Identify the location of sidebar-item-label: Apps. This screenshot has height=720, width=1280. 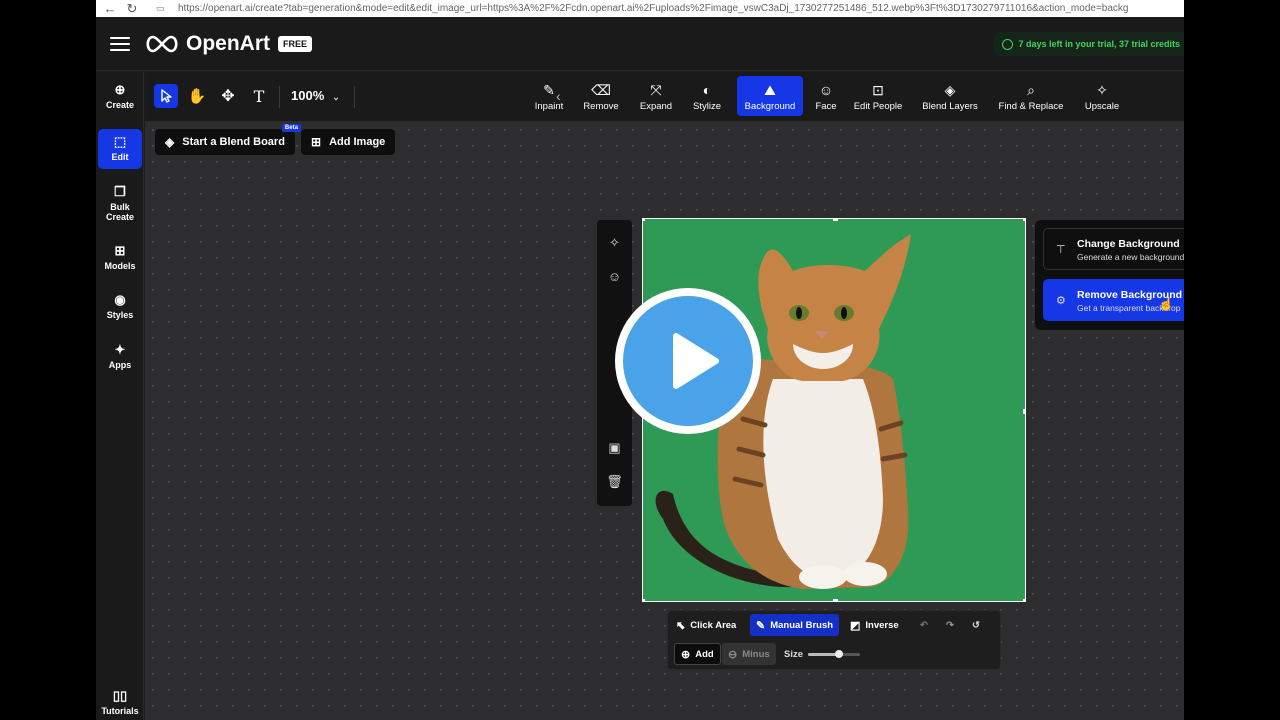
(120, 365).